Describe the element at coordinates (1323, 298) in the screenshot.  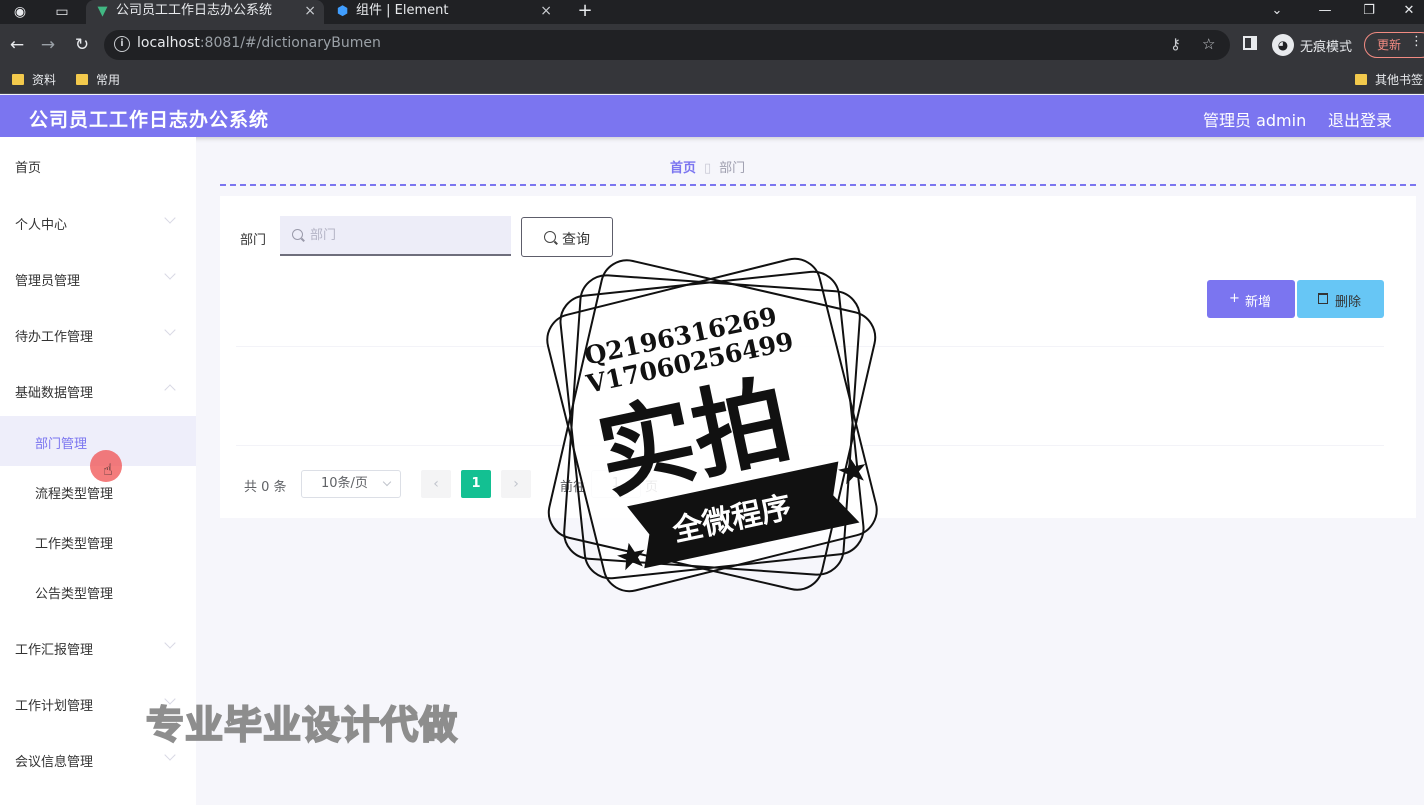
I see `trash-icon` at that location.